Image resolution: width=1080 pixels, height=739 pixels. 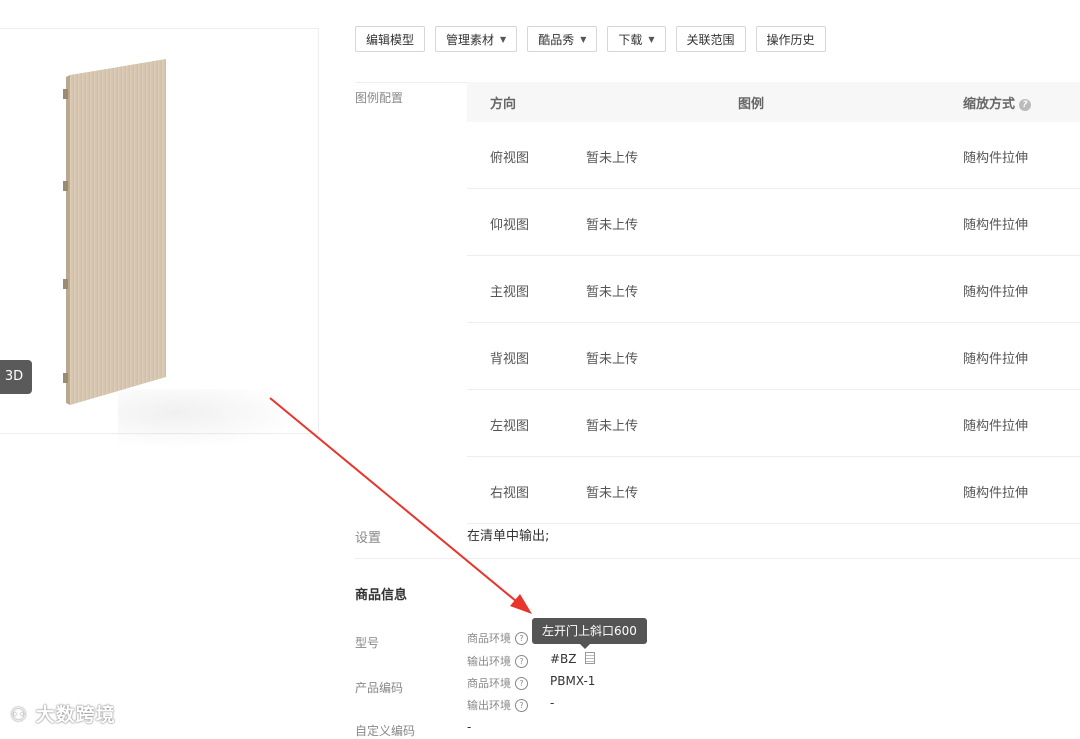 I want to click on code-output-value: -, so click(x=552, y=703).